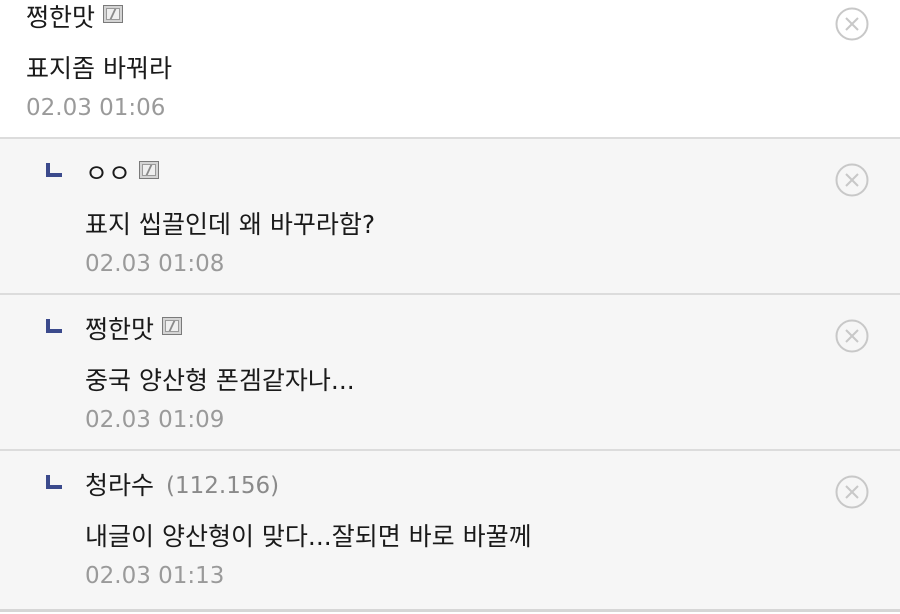 This screenshot has width=900, height=614. I want to click on author-ip: (112.156), so click(223, 486).